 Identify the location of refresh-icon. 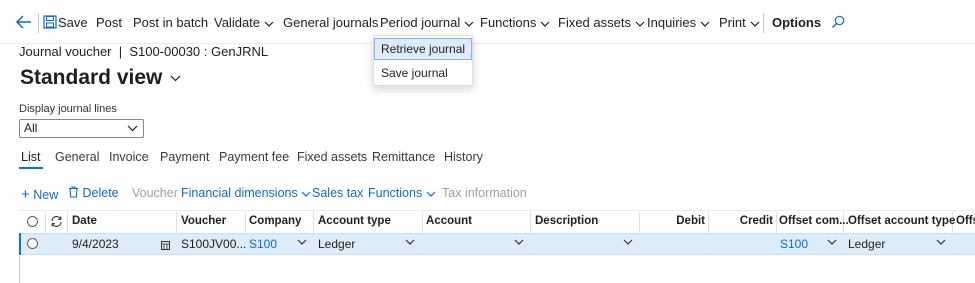
(56, 223).